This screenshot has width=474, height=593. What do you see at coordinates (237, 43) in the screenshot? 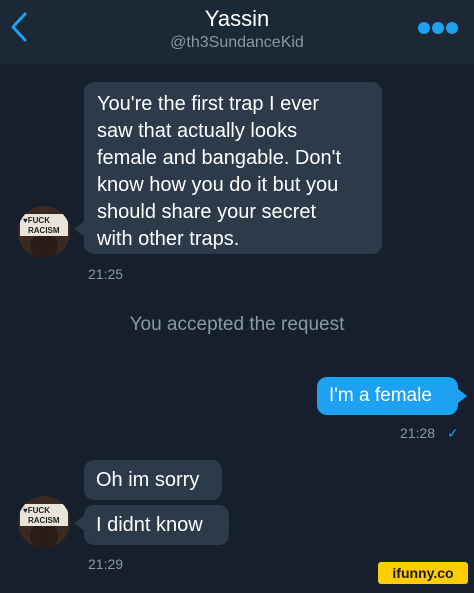
I see `contact-handle: @th3SundanceKid` at bounding box center [237, 43].